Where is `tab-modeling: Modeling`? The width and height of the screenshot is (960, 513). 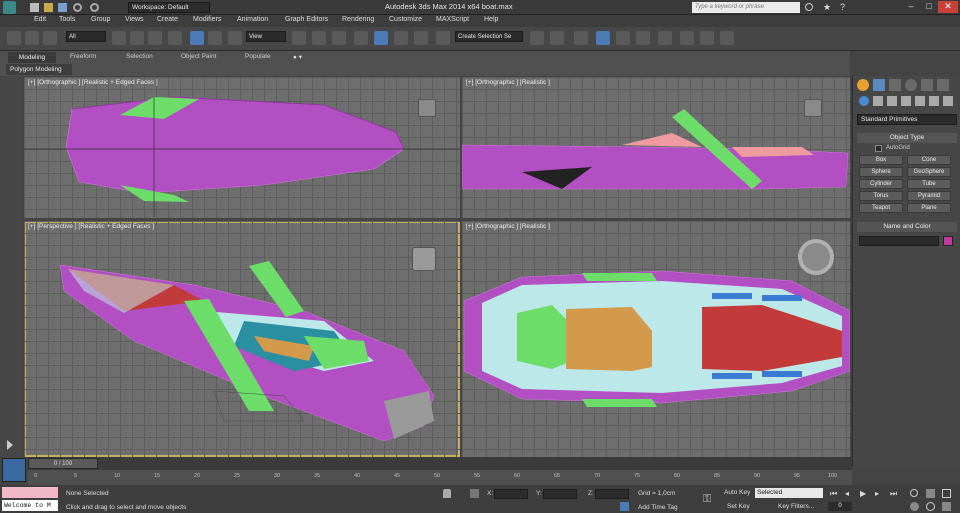 tab-modeling: Modeling is located at coordinates (32, 57).